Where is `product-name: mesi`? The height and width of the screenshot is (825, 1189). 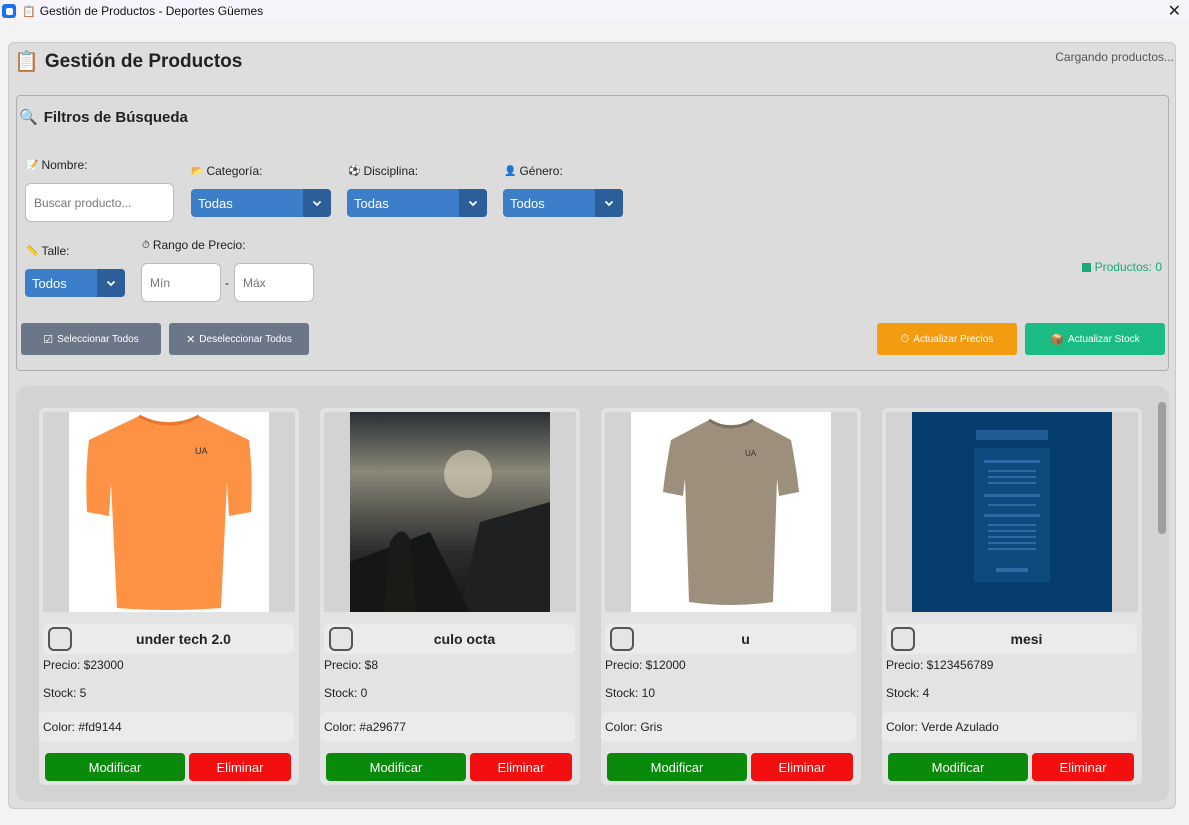
product-name: mesi is located at coordinates (1026, 639).